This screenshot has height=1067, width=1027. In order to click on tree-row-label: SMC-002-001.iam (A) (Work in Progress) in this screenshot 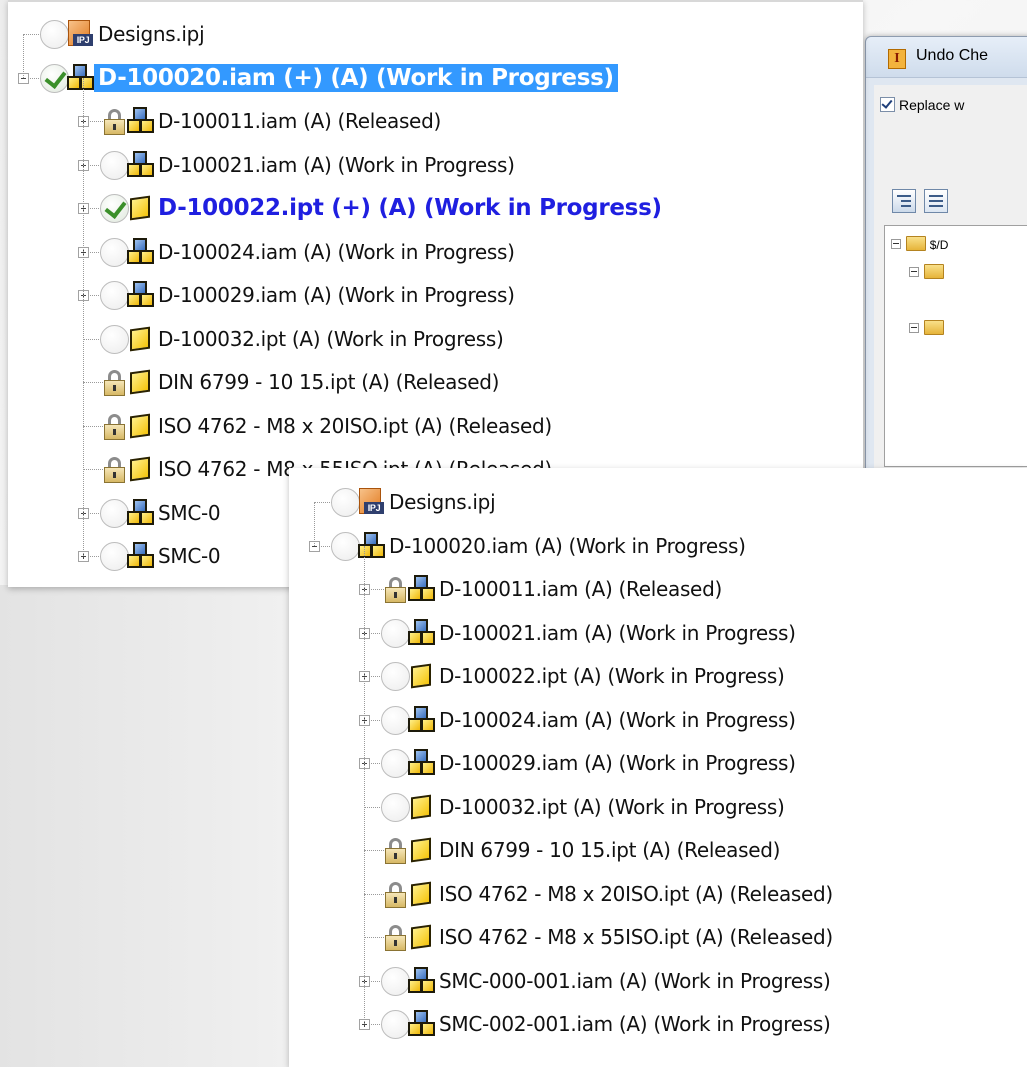, I will do `click(635, 1024)`.